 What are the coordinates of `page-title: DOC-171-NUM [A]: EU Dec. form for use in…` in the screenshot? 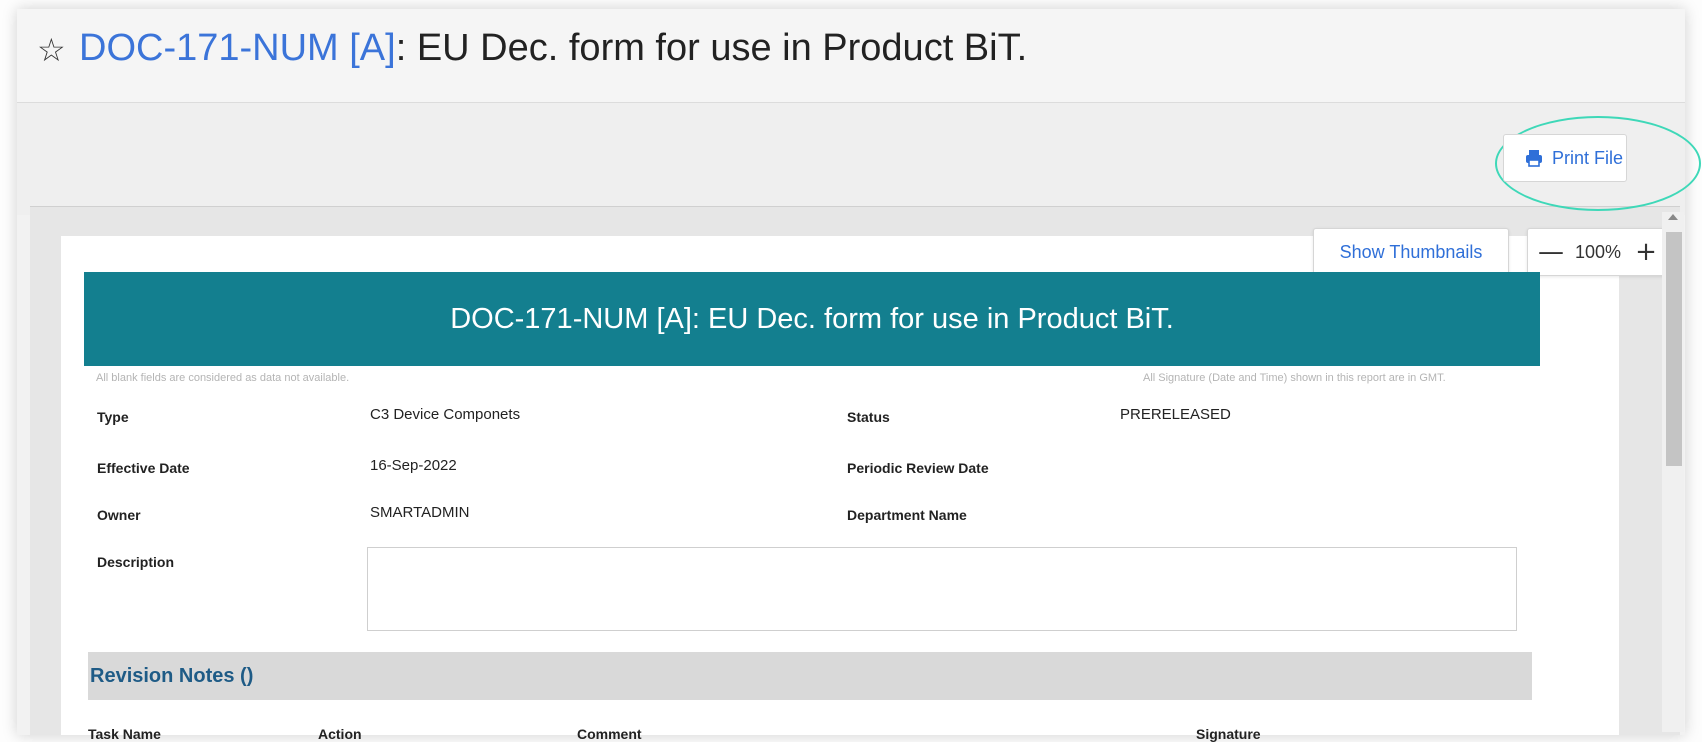 It's located at (553, 48).